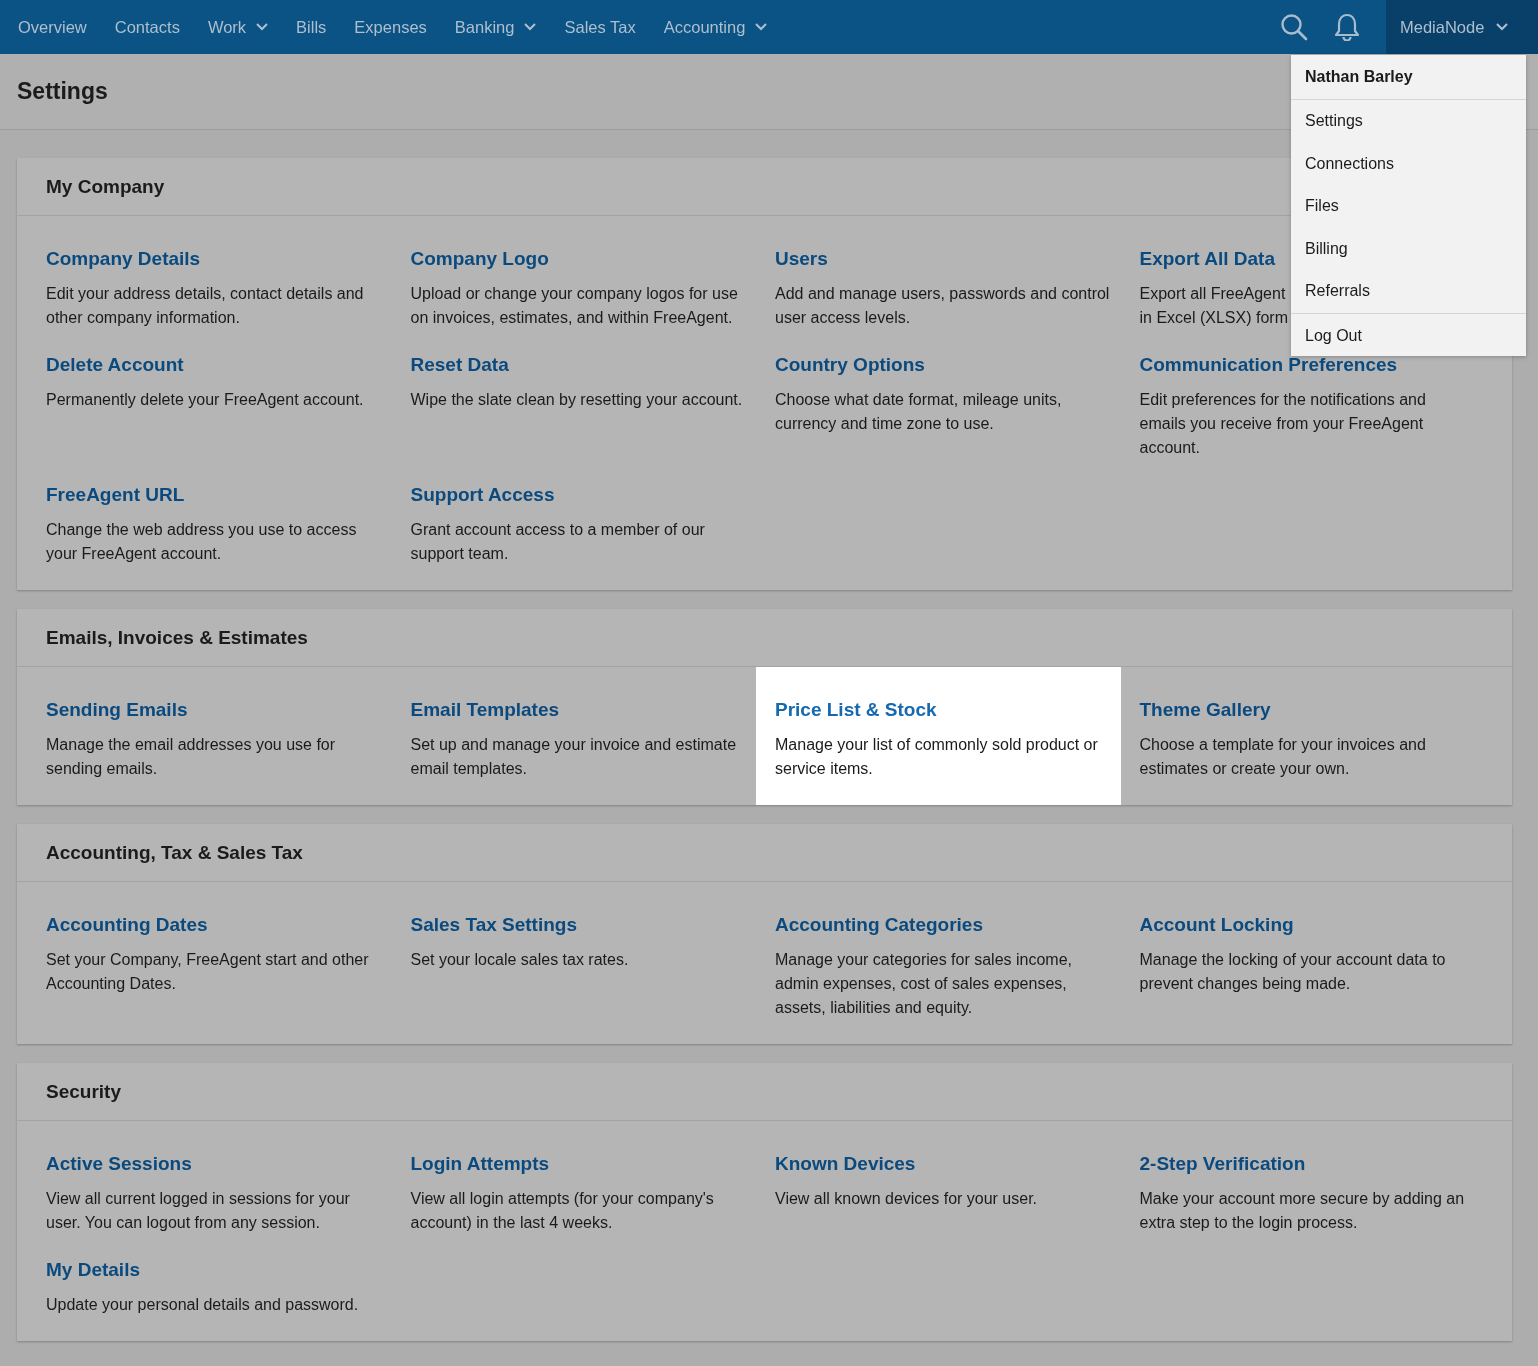  I want to click on menu-item: Settings, so click(1408, 121).